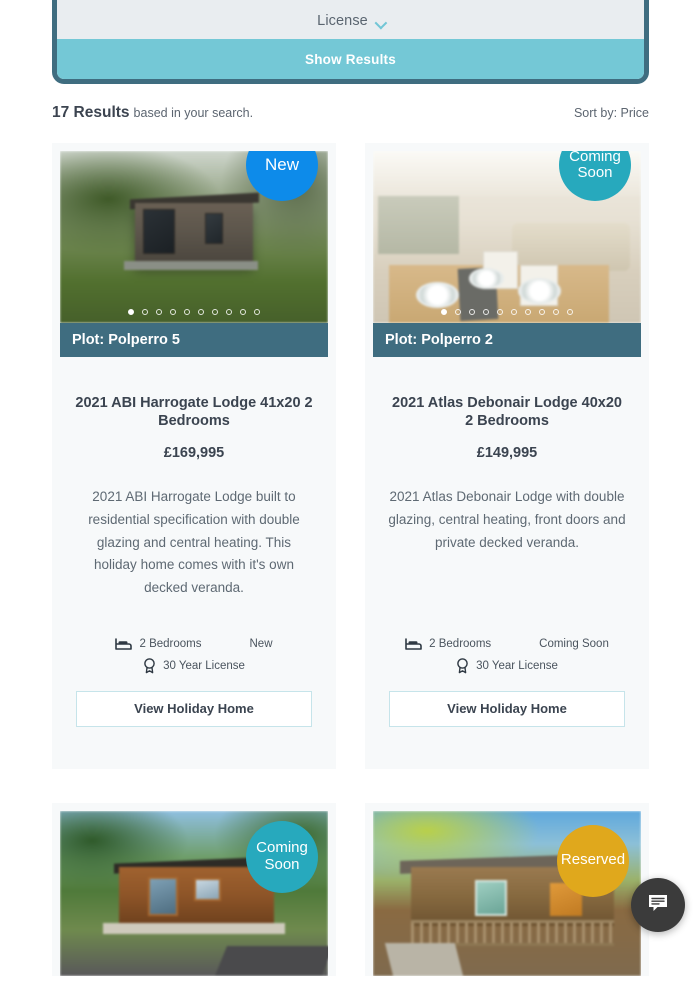 This screenshot has height=988, width=700. What do you see at coordinates (194, 340) in the screenshot?
I see `plot-banner: Plot: Polperro 5` at bounding box center [194, 340].